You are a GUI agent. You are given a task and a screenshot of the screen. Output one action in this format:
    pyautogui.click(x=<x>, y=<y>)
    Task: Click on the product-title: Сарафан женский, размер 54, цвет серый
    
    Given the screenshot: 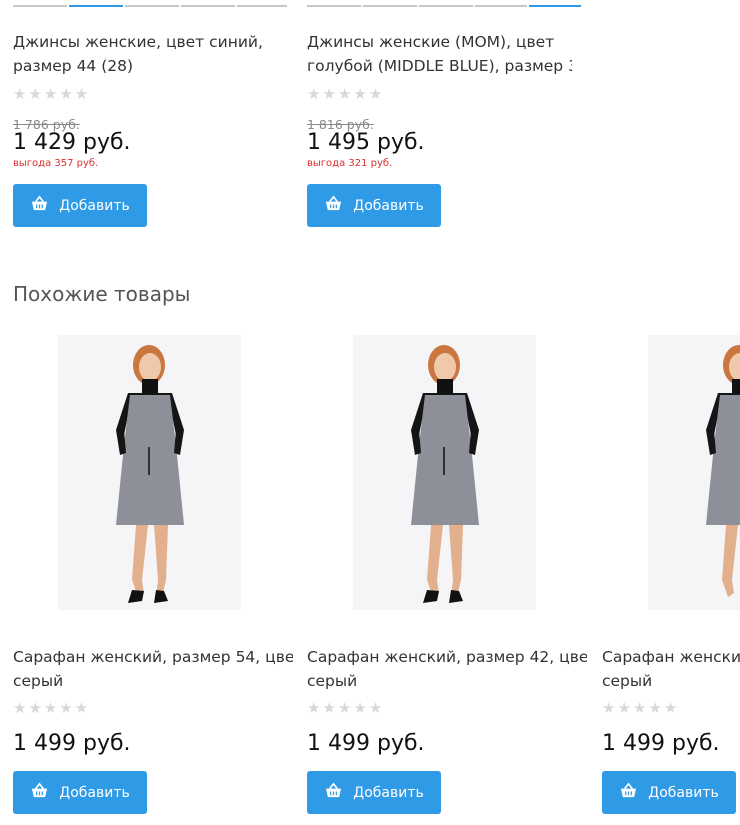 What is the action you would take?
    pyautogui.click(x=153, y=669)
    